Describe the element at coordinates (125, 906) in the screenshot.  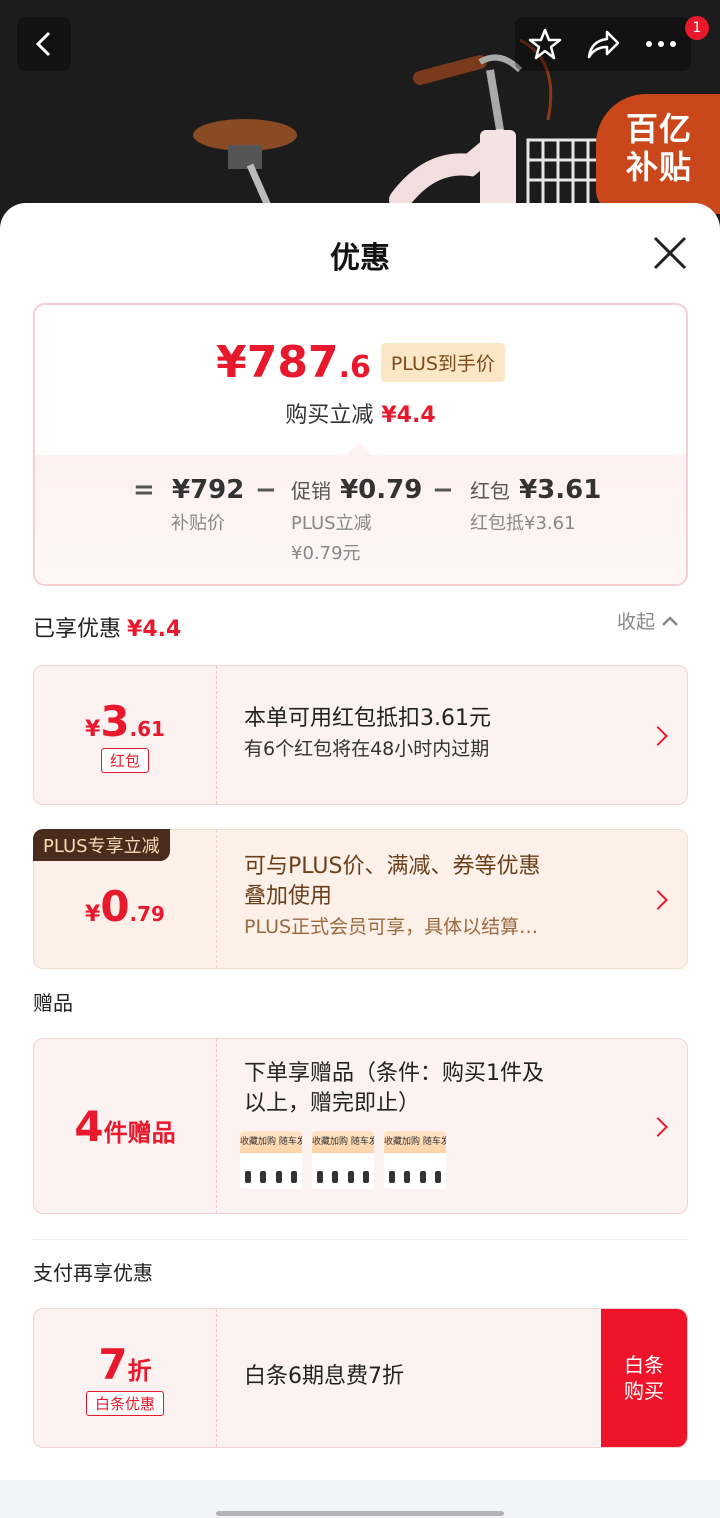
I see `plus-amount: ¥0.79` at that location.